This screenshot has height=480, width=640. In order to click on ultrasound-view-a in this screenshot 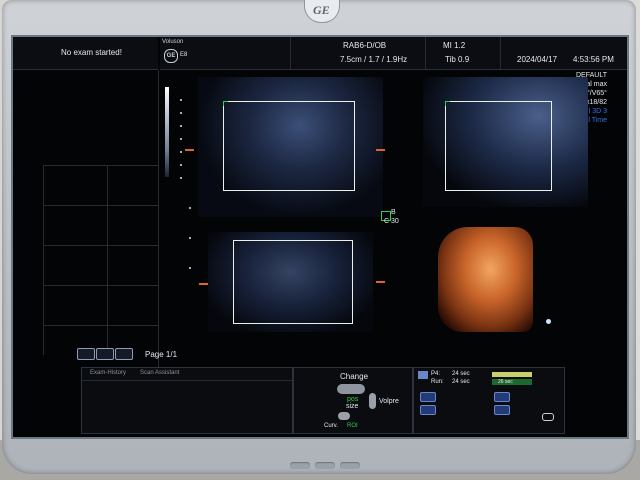, I will do `click(290, 147)`.